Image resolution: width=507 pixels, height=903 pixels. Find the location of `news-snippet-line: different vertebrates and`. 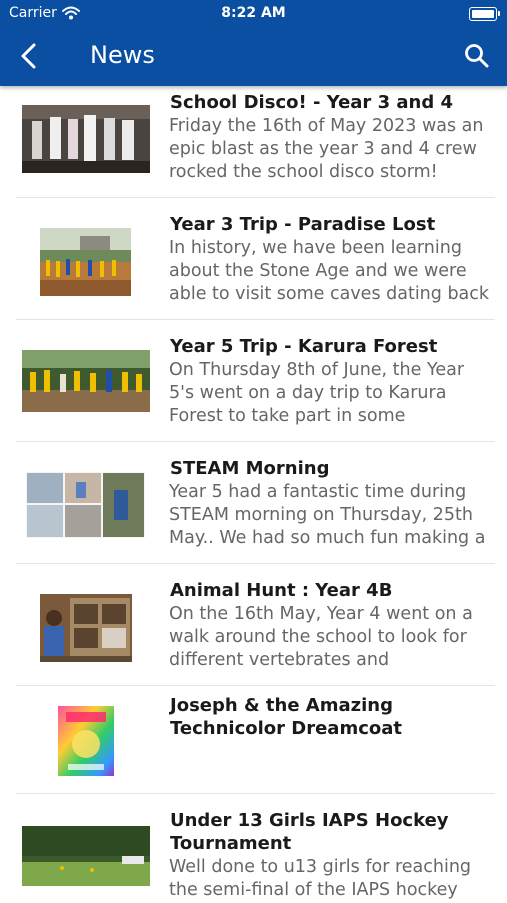

news-snippet-line: different vertebrates and is located at coordinates (279, 660).